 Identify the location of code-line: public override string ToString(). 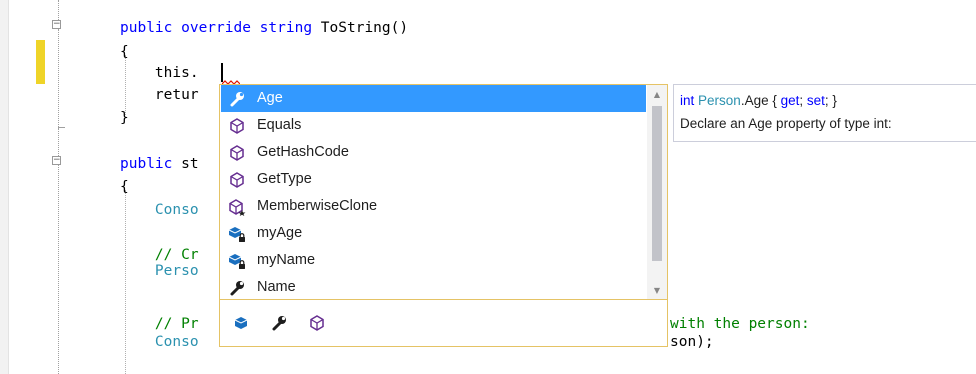
(264, 28).